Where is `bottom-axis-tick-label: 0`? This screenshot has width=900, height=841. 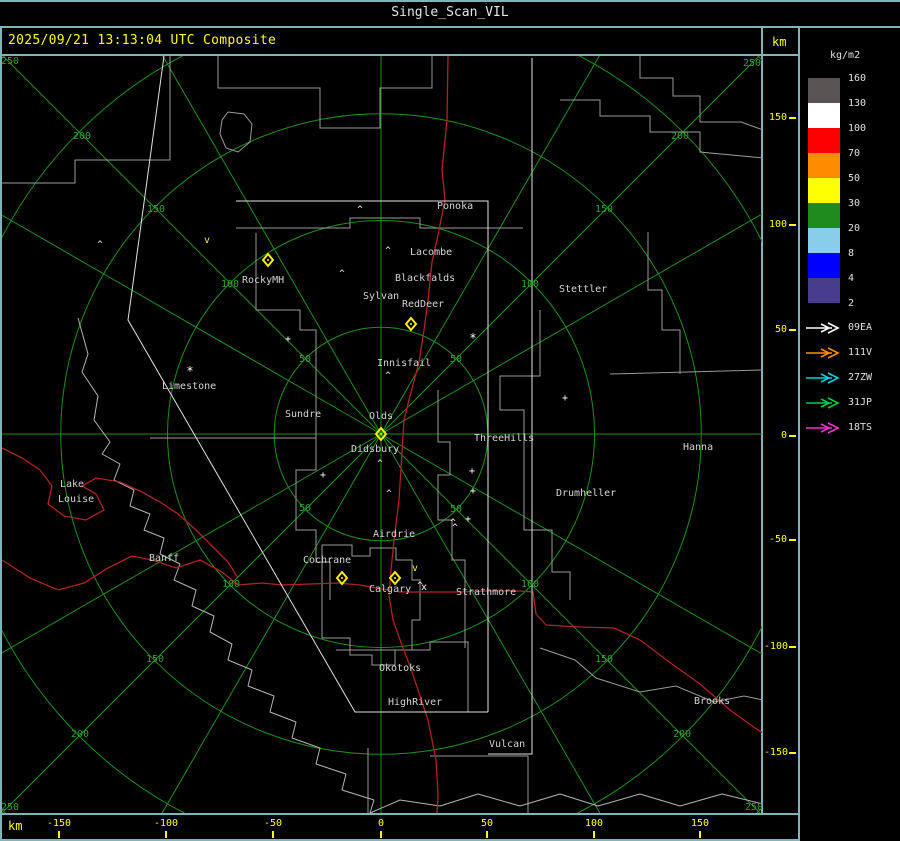
bottom-axis-tick-label: 0 is located at coordinates (381, 823).